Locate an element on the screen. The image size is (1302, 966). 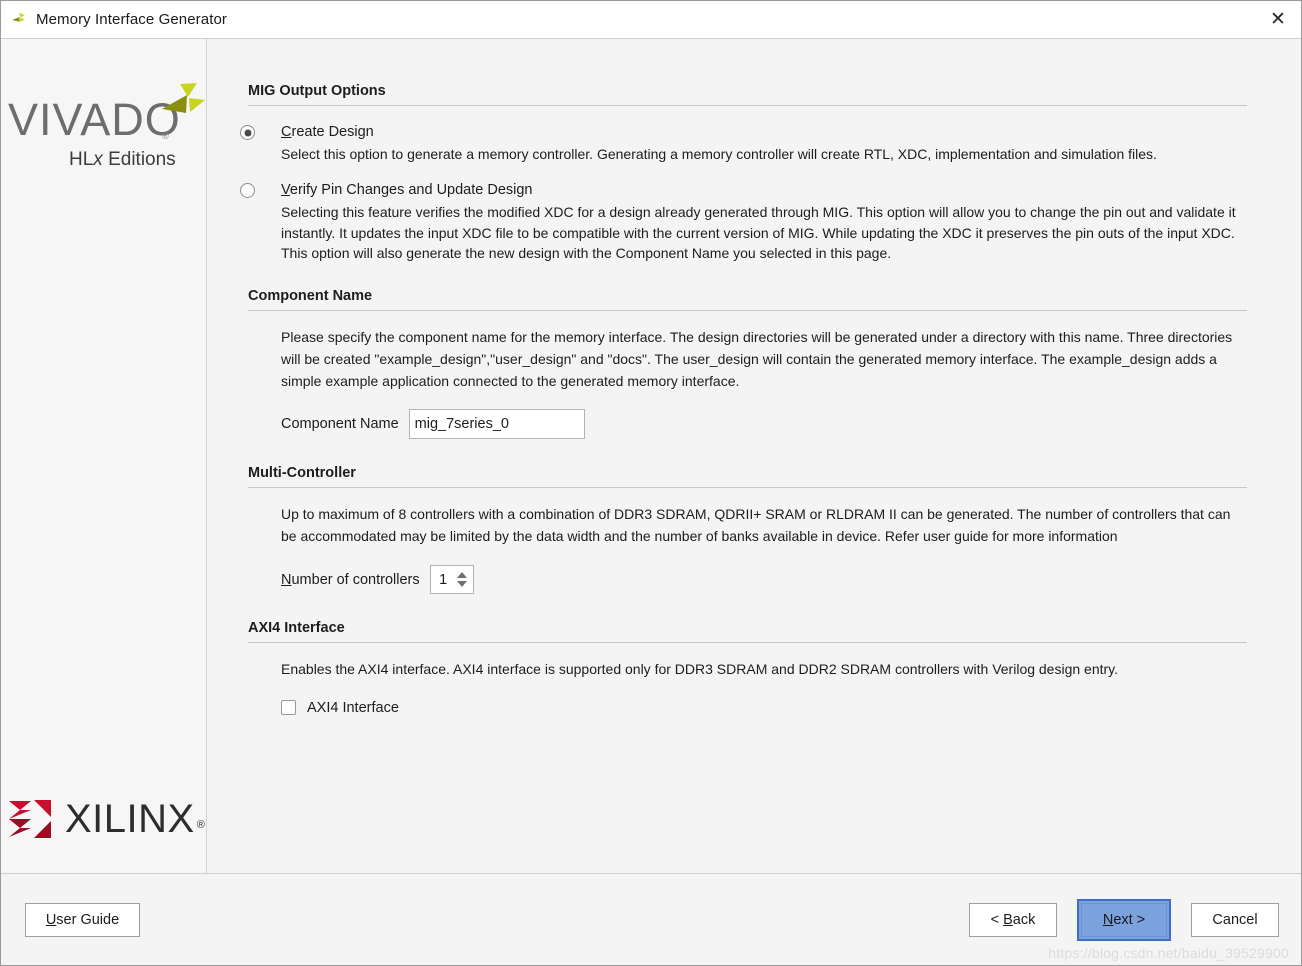
vivado-leaf-mark-icon is located at coordinates (182, 104).